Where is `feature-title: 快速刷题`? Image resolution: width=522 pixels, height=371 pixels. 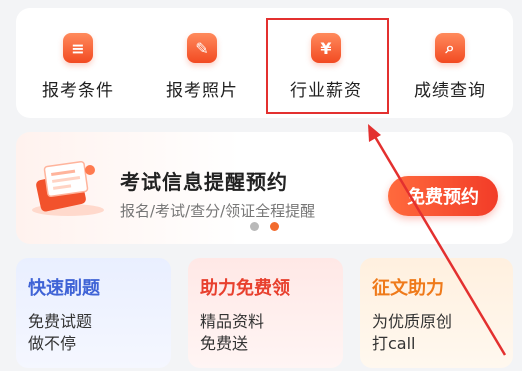
feature-title: 快速刷题 is located at coordinates (64, 288).